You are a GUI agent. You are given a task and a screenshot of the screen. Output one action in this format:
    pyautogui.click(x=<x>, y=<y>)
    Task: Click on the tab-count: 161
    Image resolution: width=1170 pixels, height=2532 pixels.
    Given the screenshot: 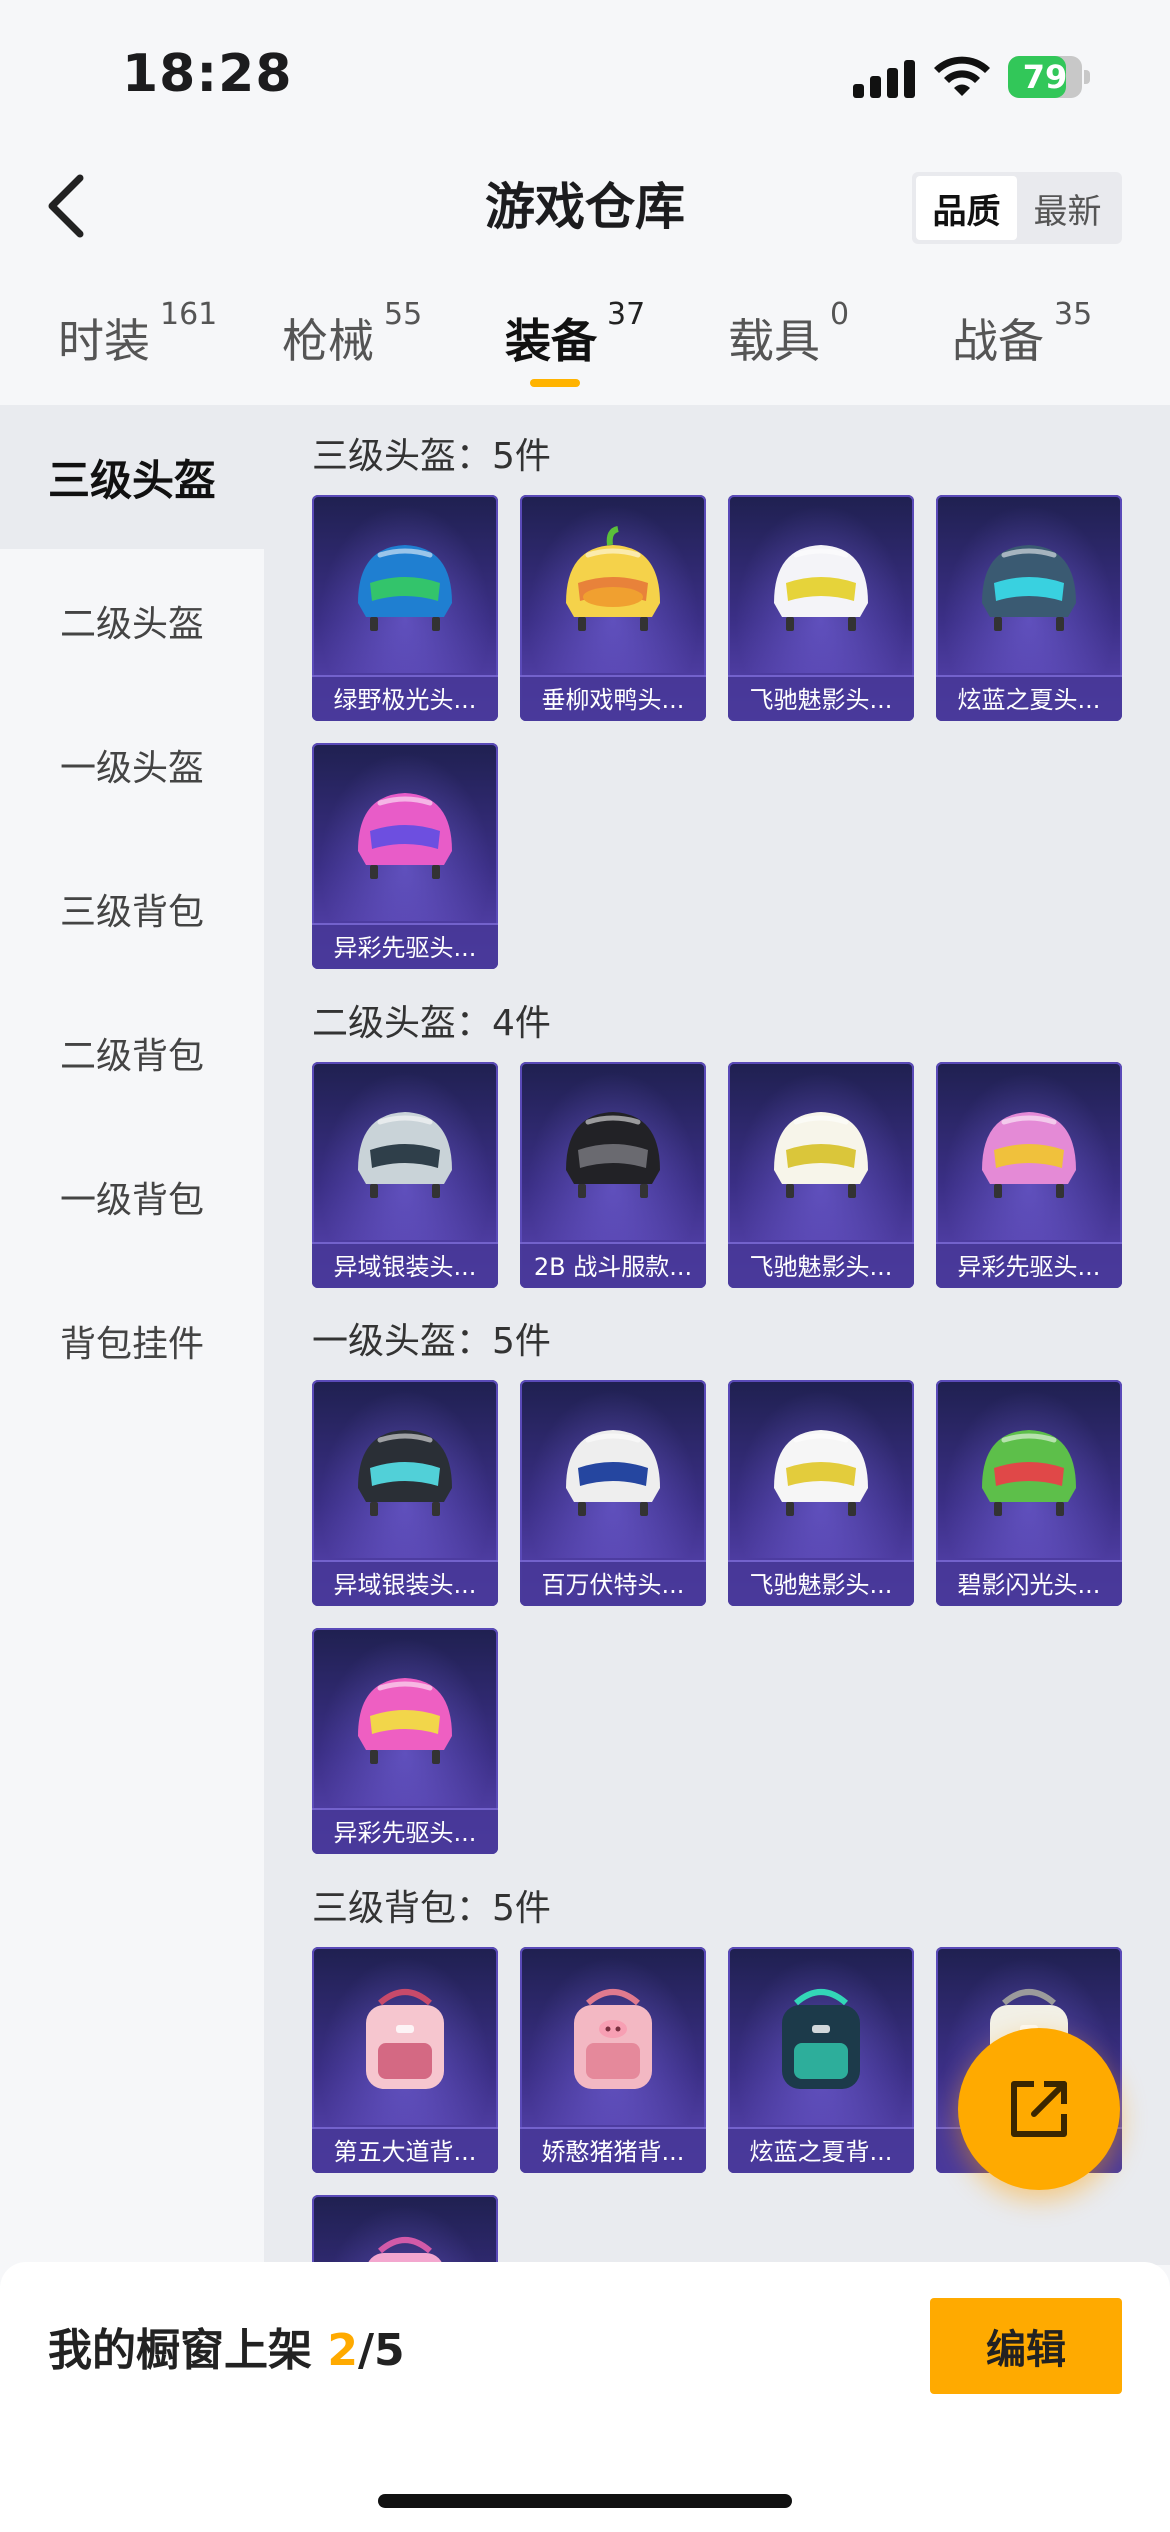 What is the action you would take?
    pyautogui.click(x=189, y=314)
    